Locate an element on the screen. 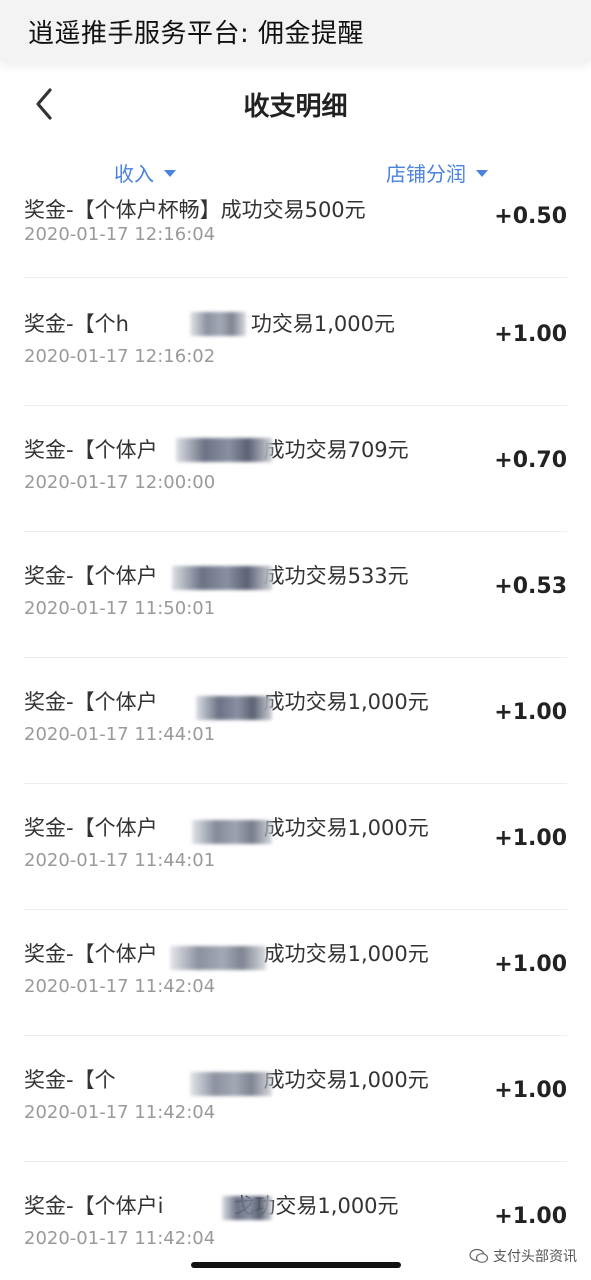  notification-banner: 逍遥推手服务平台: 佣金提醒 is located at coordinates (295, 31).